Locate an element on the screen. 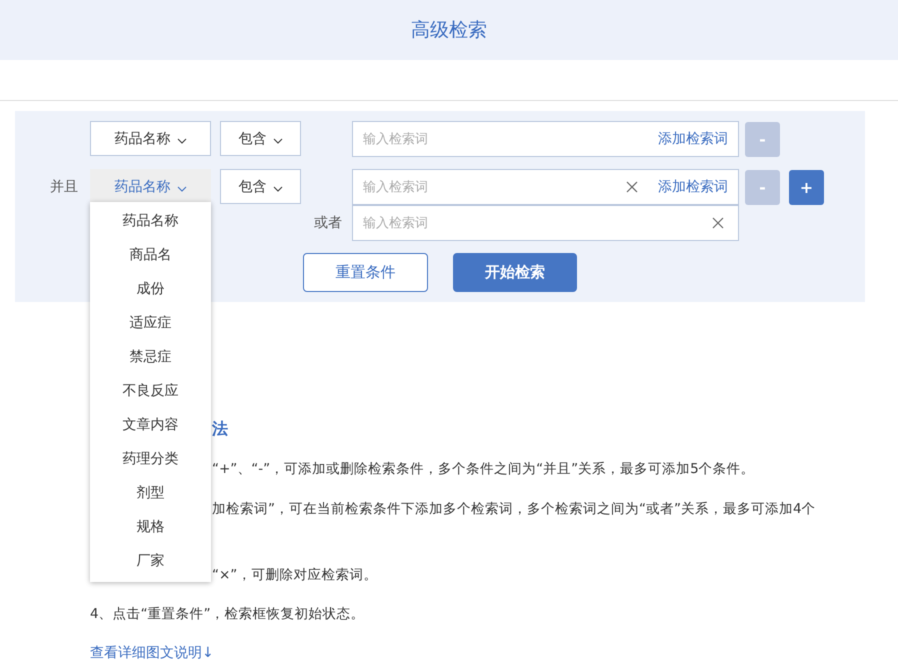 This screenshot has height=670, width=898. help-heading: 法 is located at coordinates (220, 429).